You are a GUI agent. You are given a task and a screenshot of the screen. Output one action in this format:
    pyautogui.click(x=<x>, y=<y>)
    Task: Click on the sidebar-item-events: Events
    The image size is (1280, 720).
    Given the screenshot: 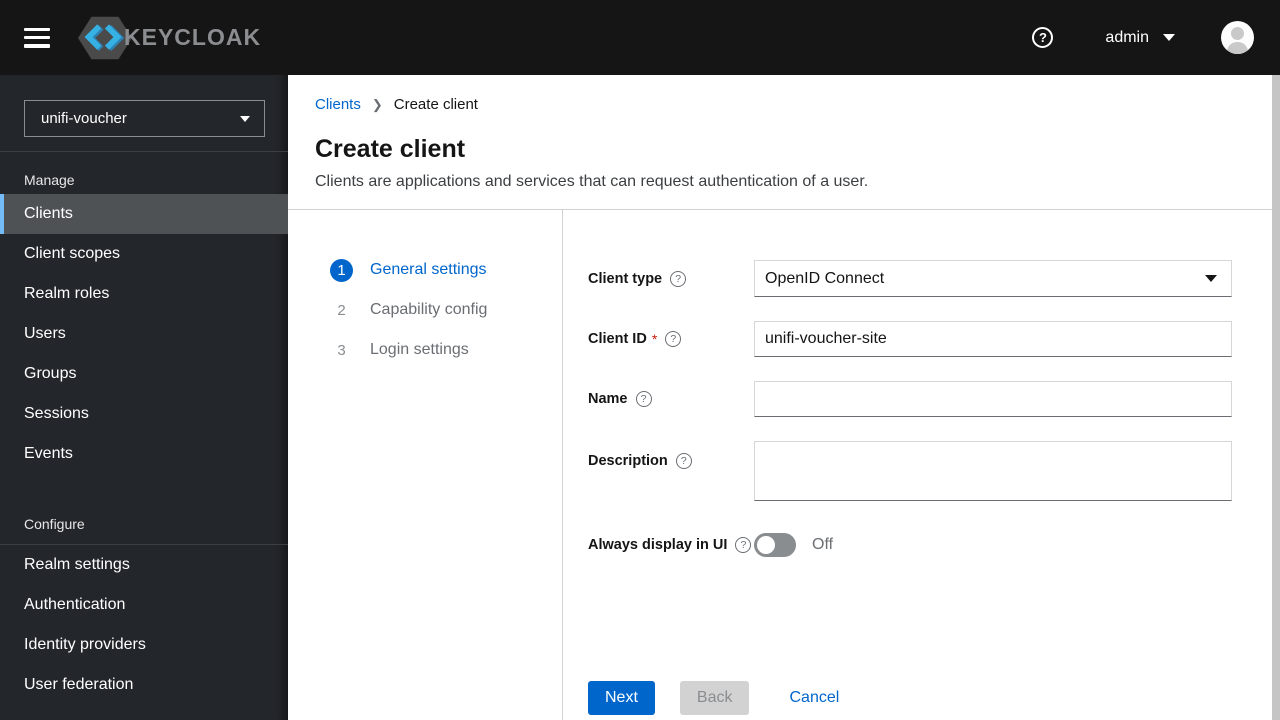 What is the action you would take?
    pyautogui.click(x=144, y=454)
    